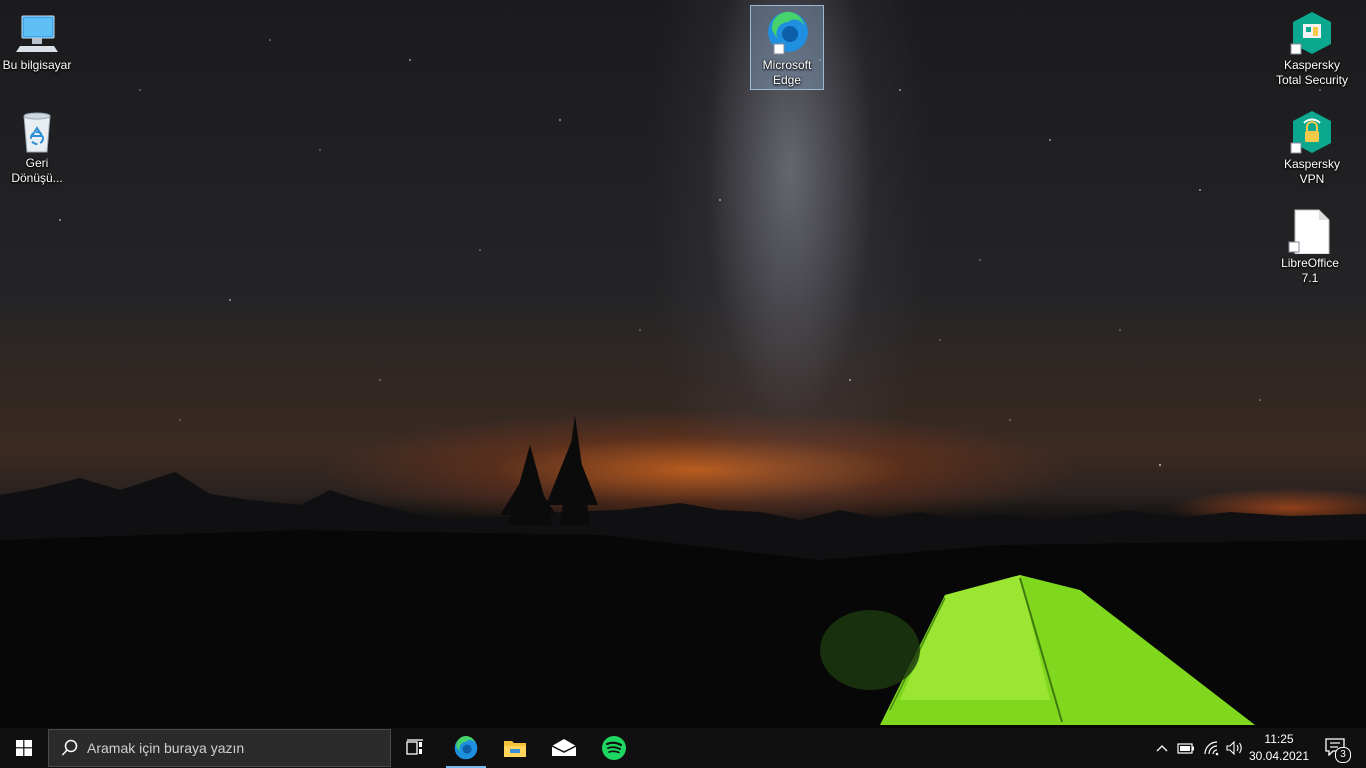 The height and width of the screenshot is (768, 1366). I want to click on show-hidden-icons-button, so click(1162, 748).